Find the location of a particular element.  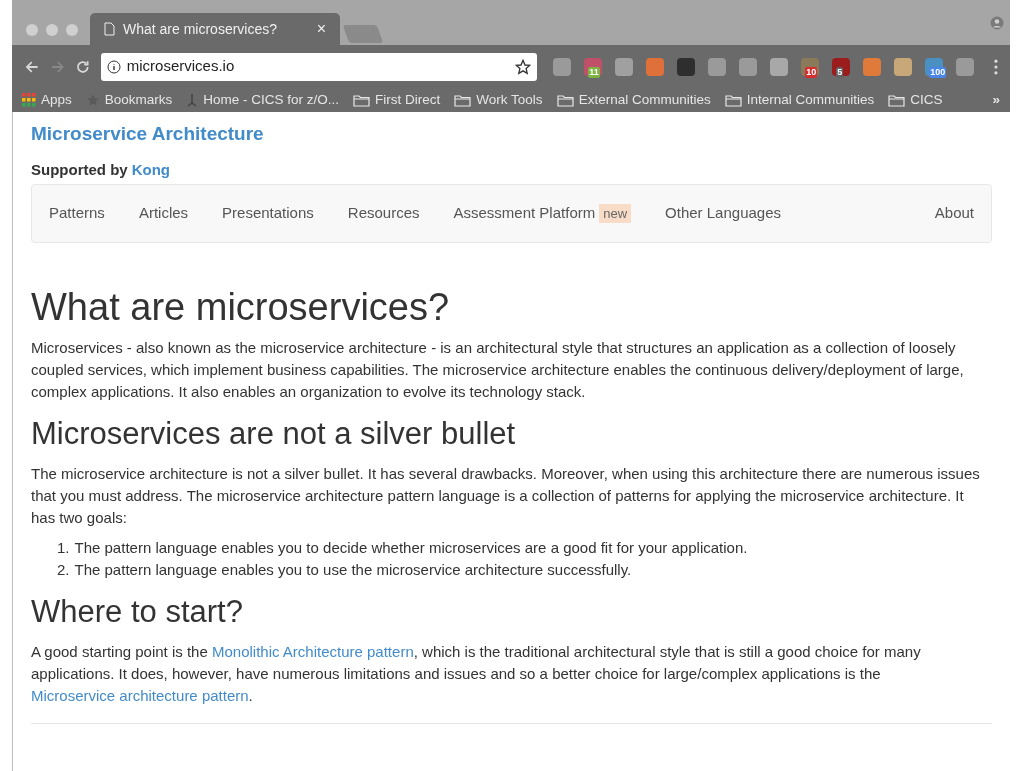

list-number: 2. is located at coordinates (63, 570).